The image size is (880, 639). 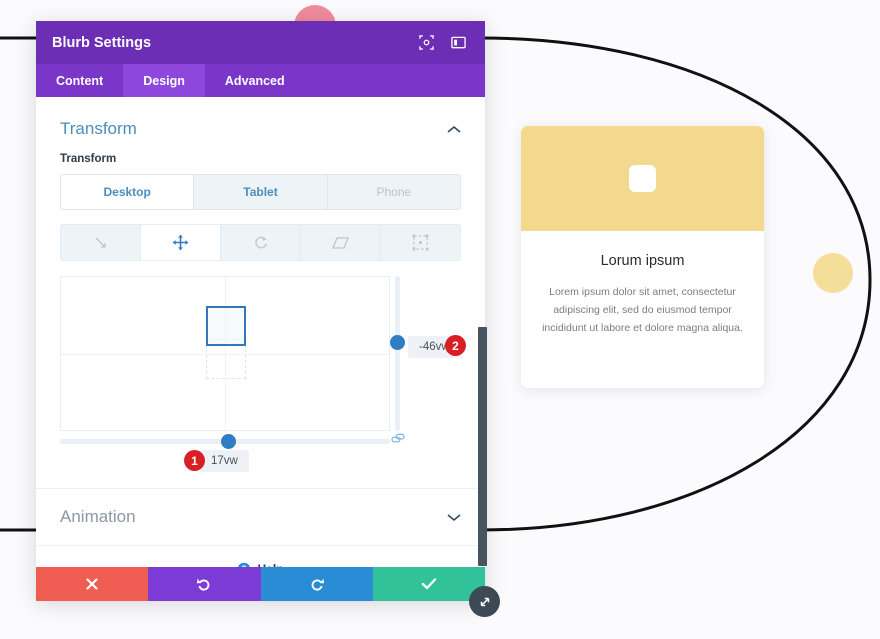 I want to click on translate-move-icon, so click(x=181, y=242).